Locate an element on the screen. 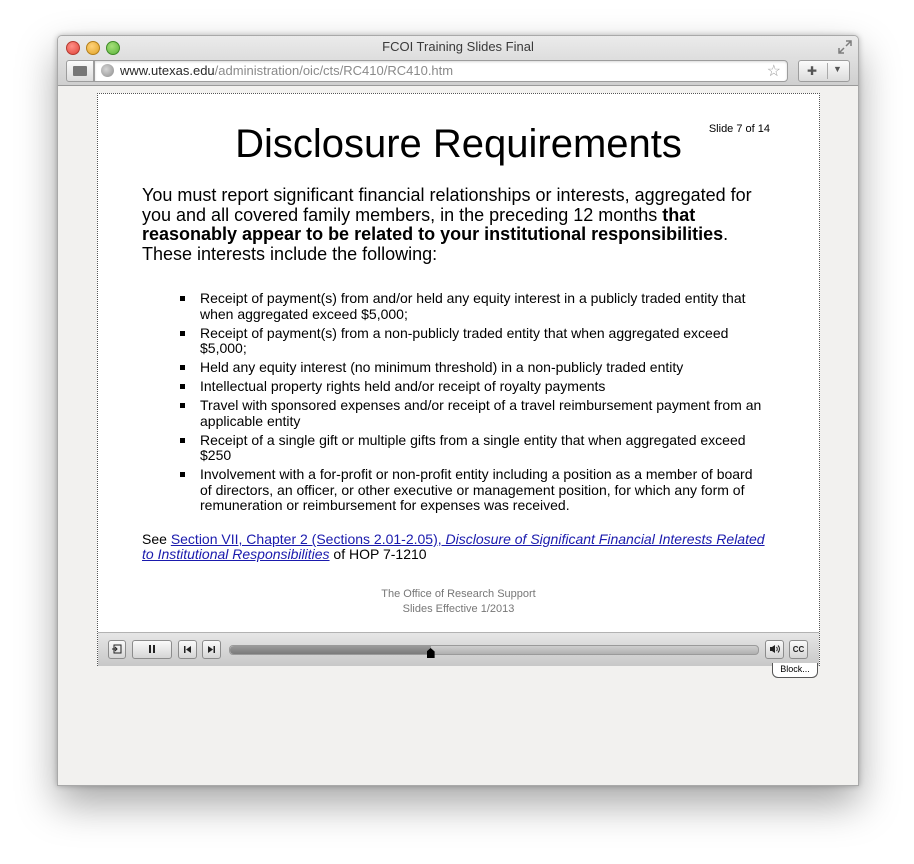  next-slide-button is located at coordinates (211, 649).